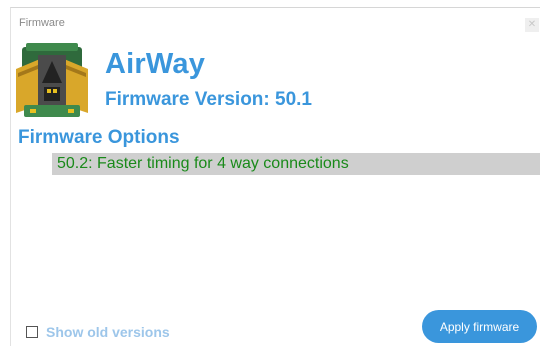 The image size is (540, 346). I want to click on show-old-versions-checkbox, so click(32, 332).